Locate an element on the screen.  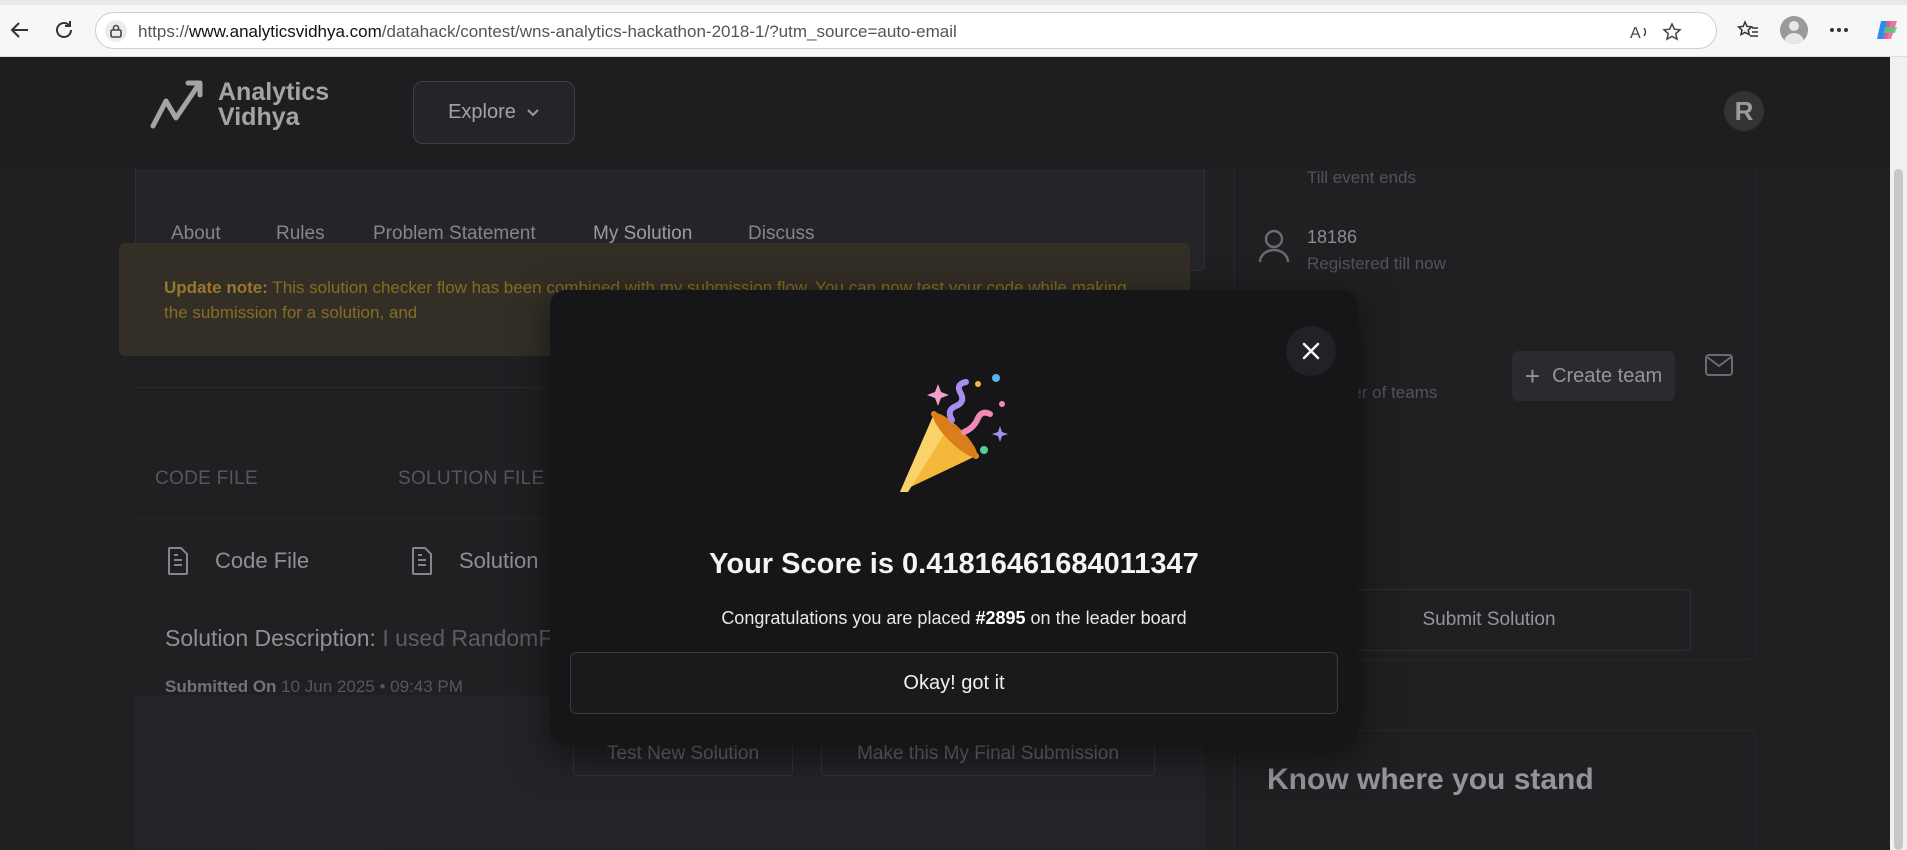
url-prefix: https:// is located at coordinates (164, 31).